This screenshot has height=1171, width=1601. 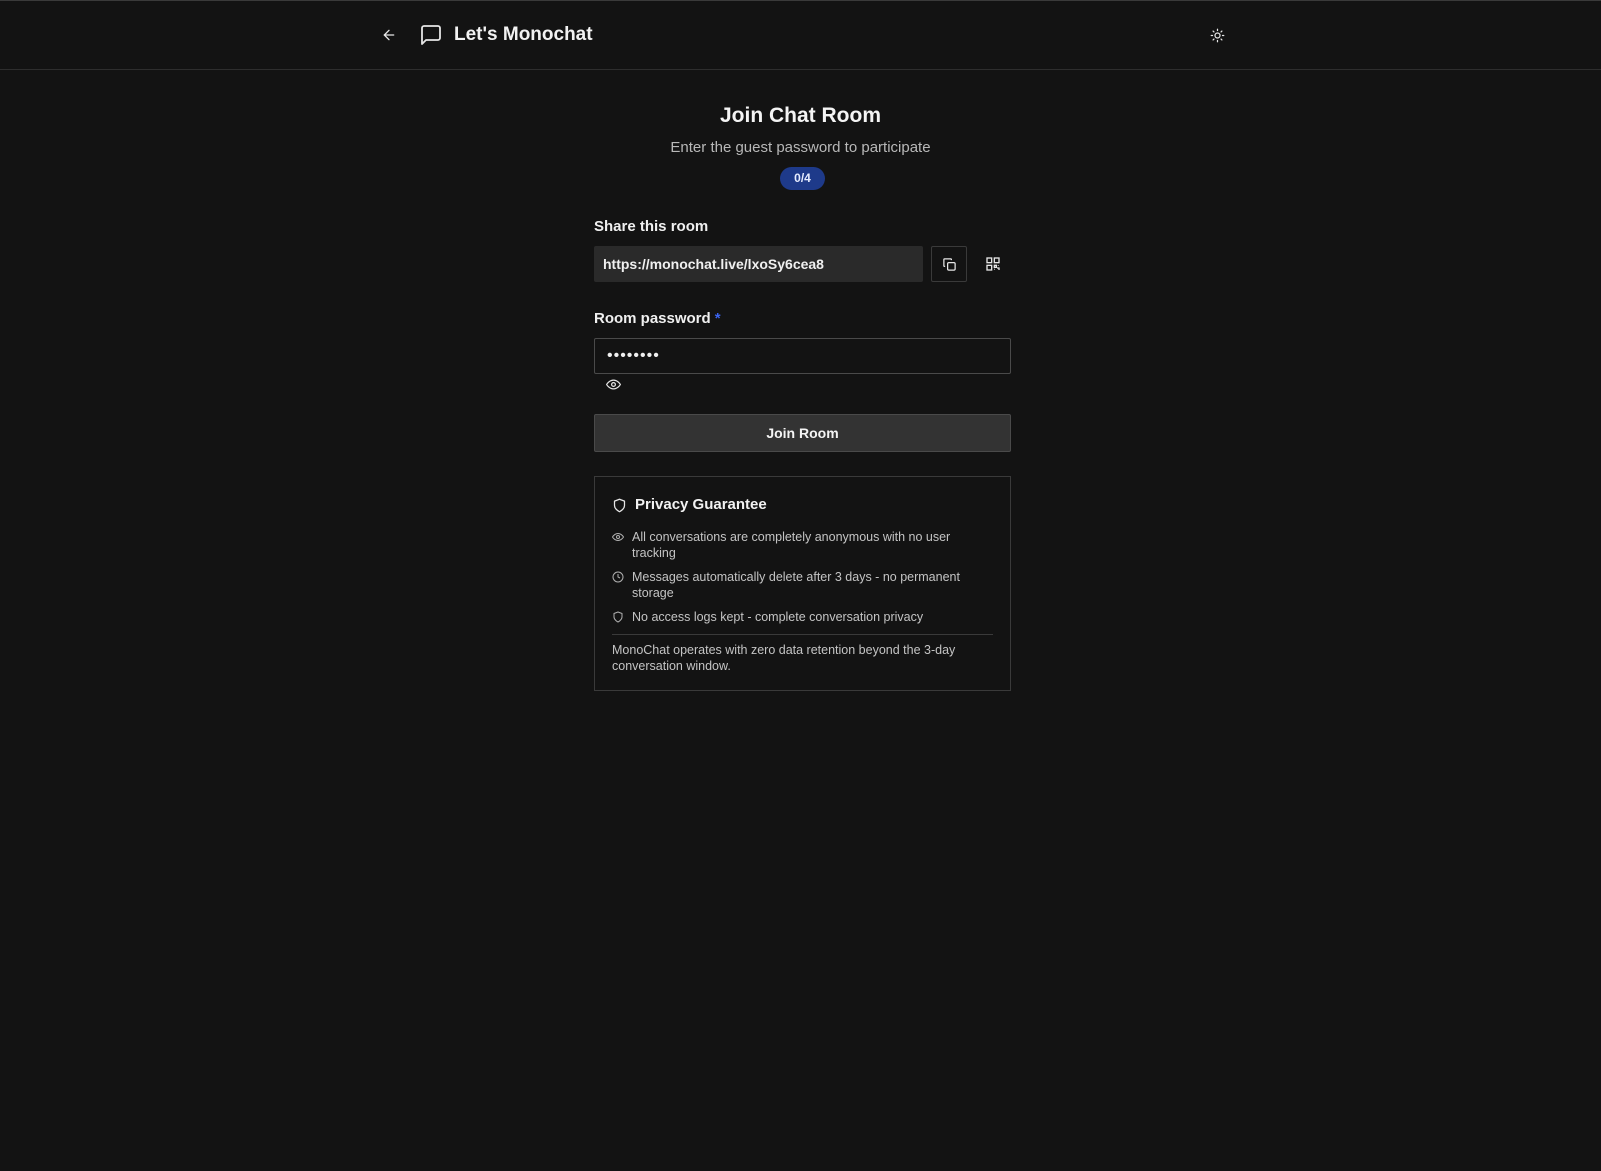 I want to click on qr-code-button, so click(x=993, y=264).